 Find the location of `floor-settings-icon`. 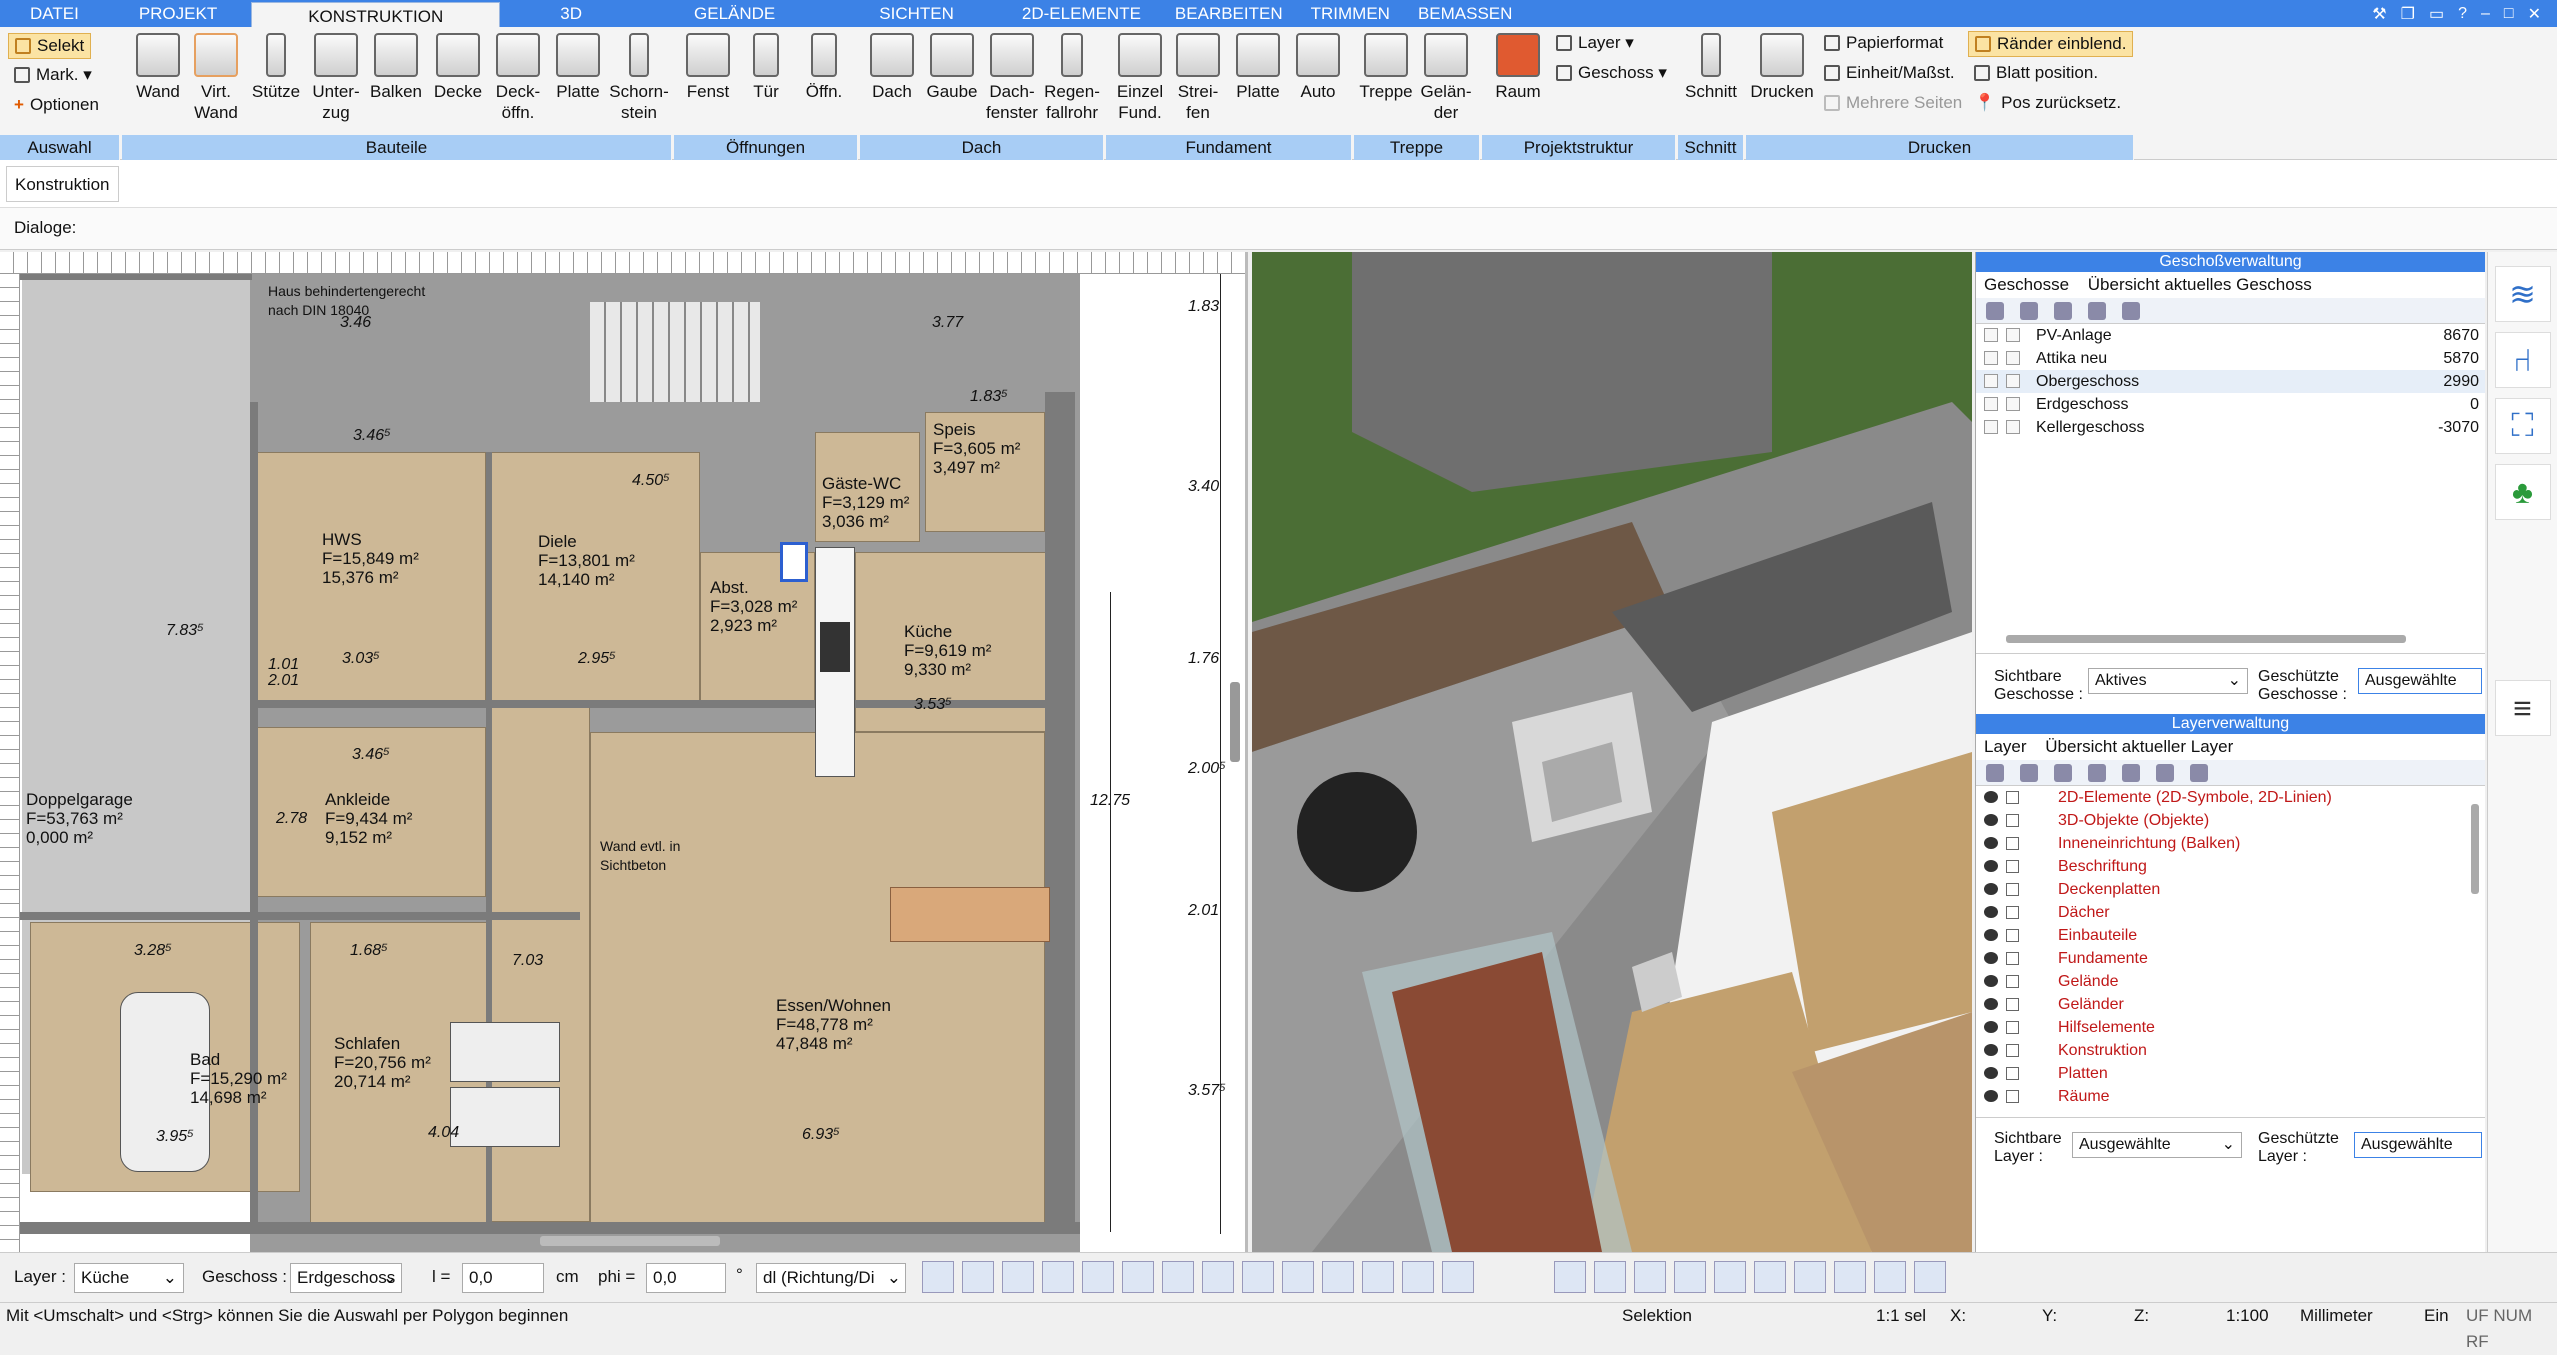

floor-settings-icon is located at coordinates (2063, 310).